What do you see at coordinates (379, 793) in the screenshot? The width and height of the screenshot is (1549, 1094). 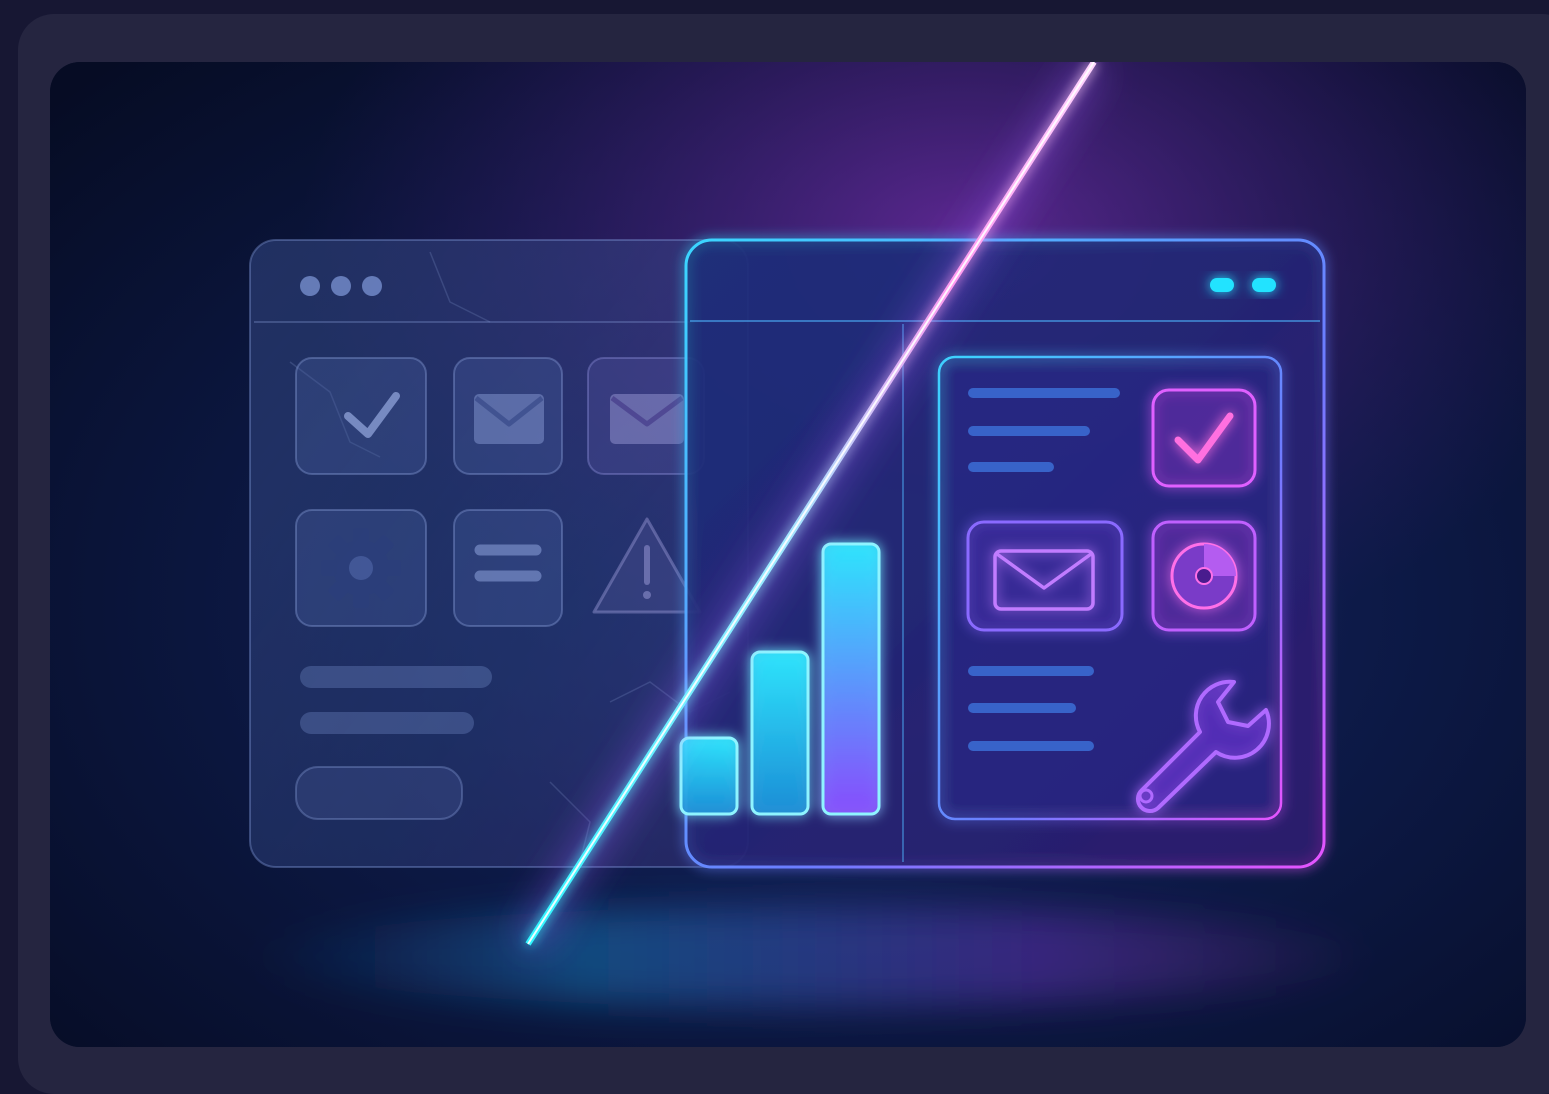 I see `placeholder-button` at bounding box center [379, 793].